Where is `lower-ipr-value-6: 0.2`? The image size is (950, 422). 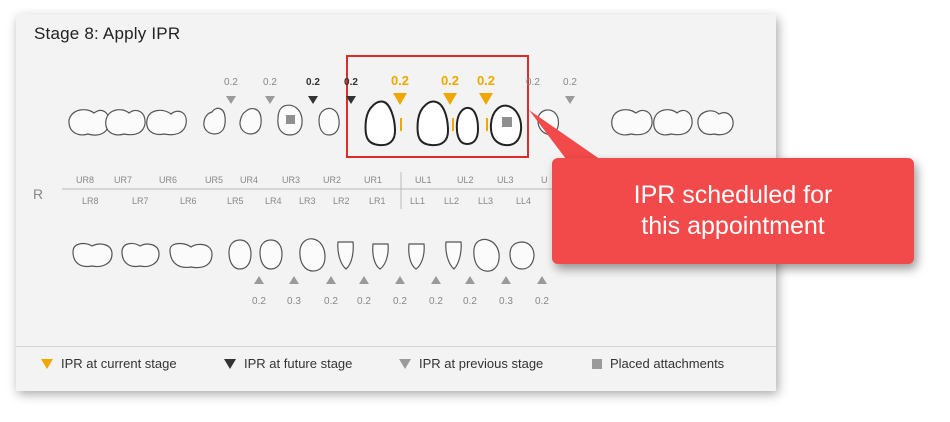 lower-ipr-value-6: 0.2 is located at coordinates (436, 301).